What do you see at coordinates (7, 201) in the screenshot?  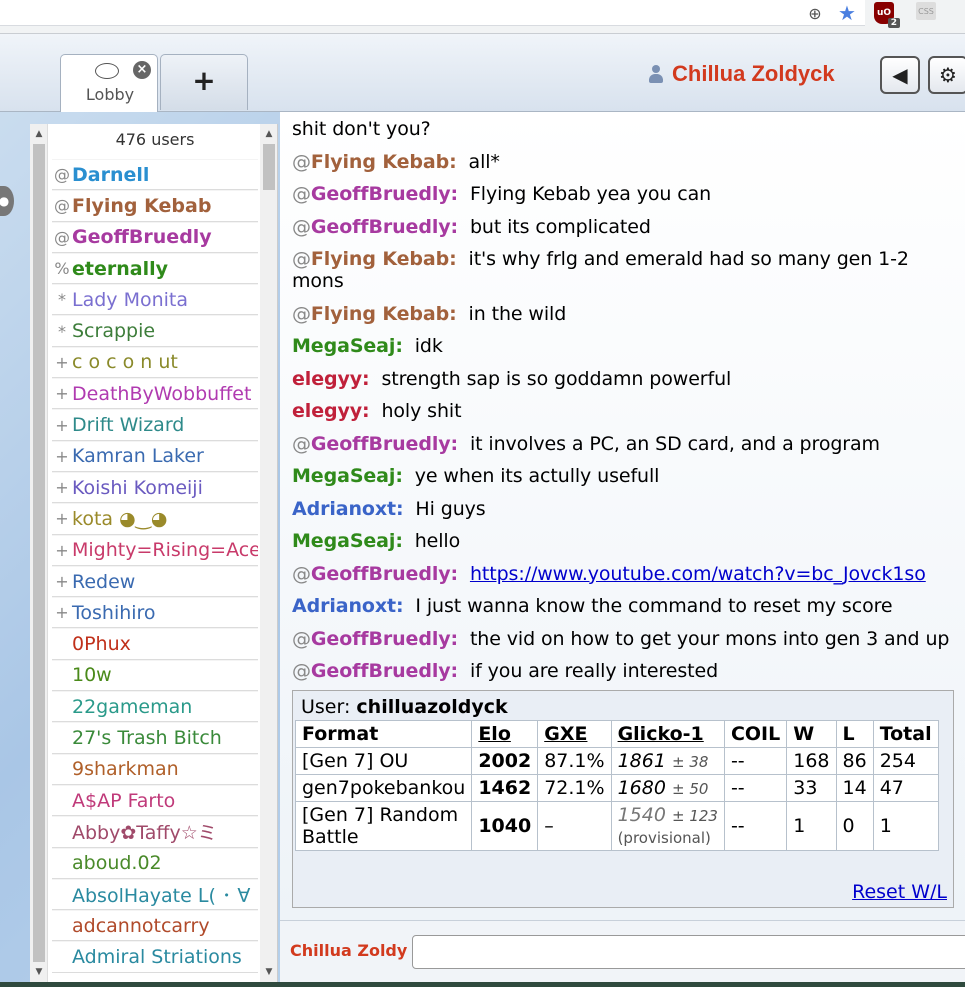 I see `collapse-handle-icon: ●` at bounding box center [7, 201].